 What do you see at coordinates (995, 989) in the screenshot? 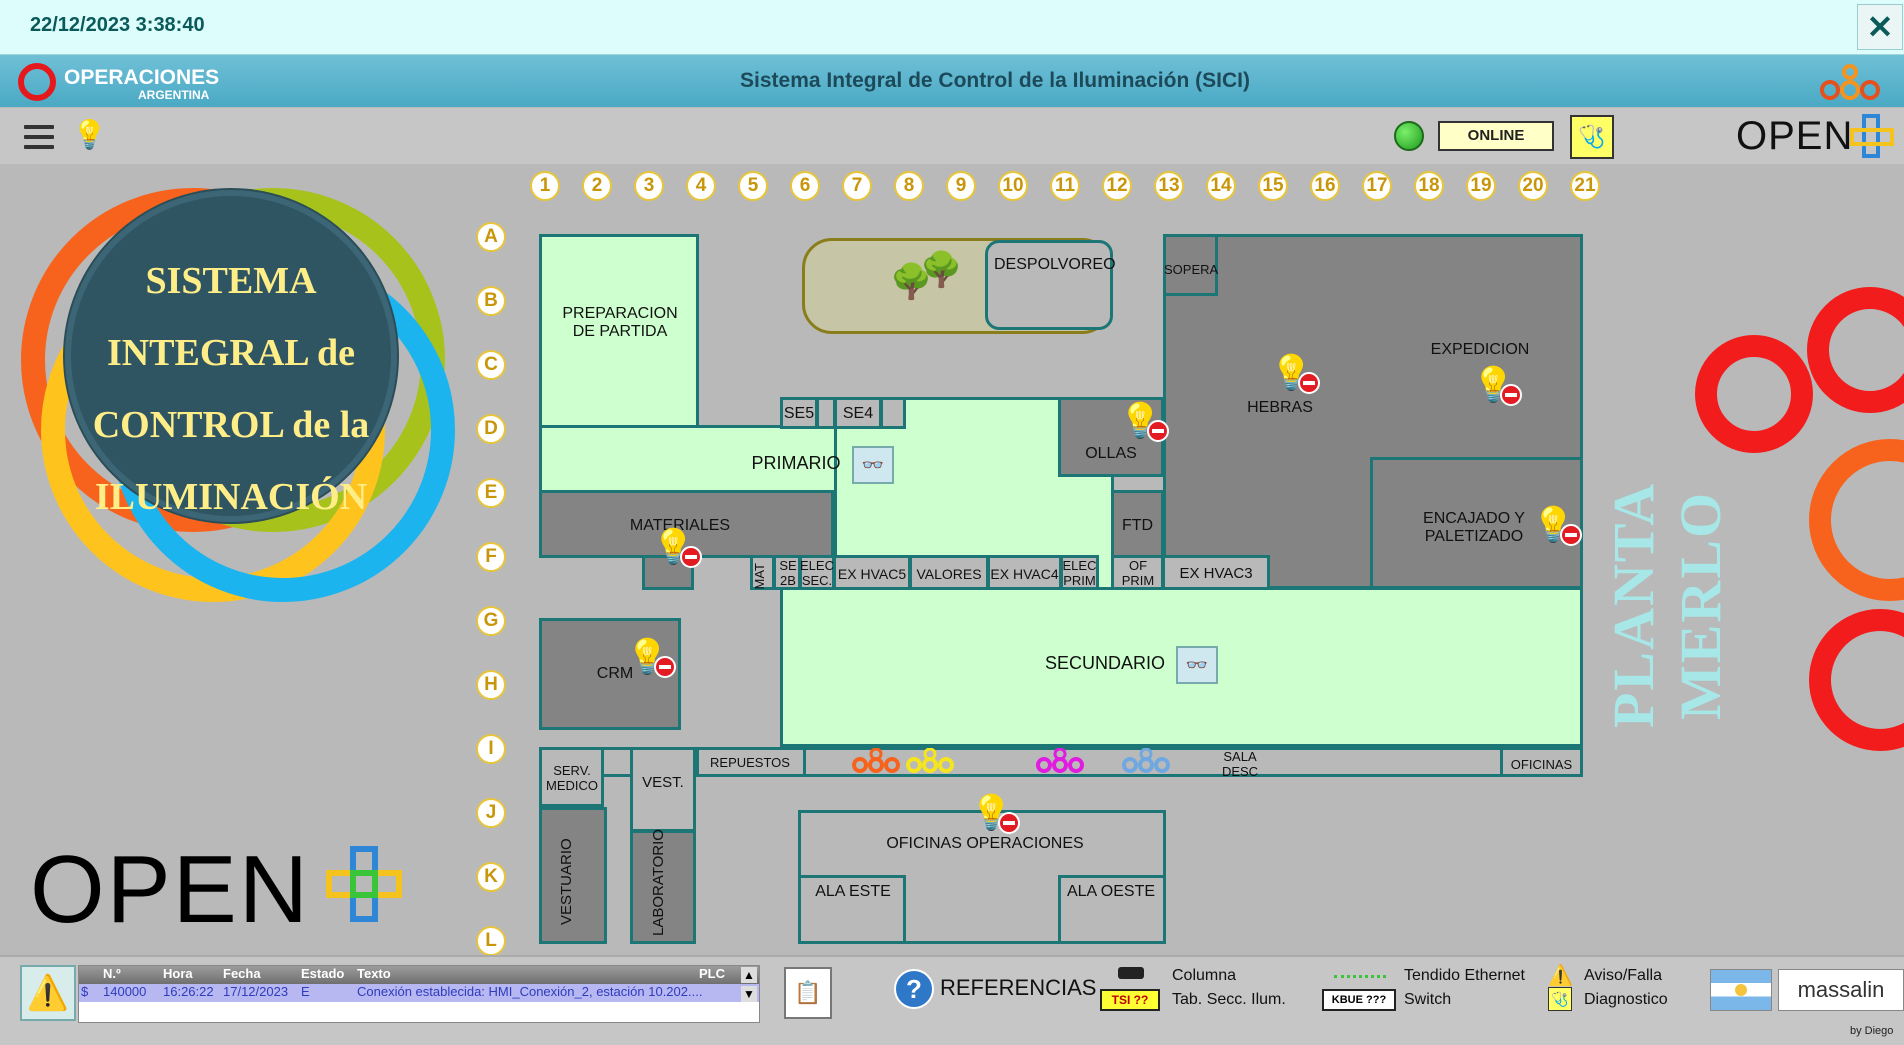
I see `referencias-button: ? REFERENCIAS` at bounding box center [995, 989].